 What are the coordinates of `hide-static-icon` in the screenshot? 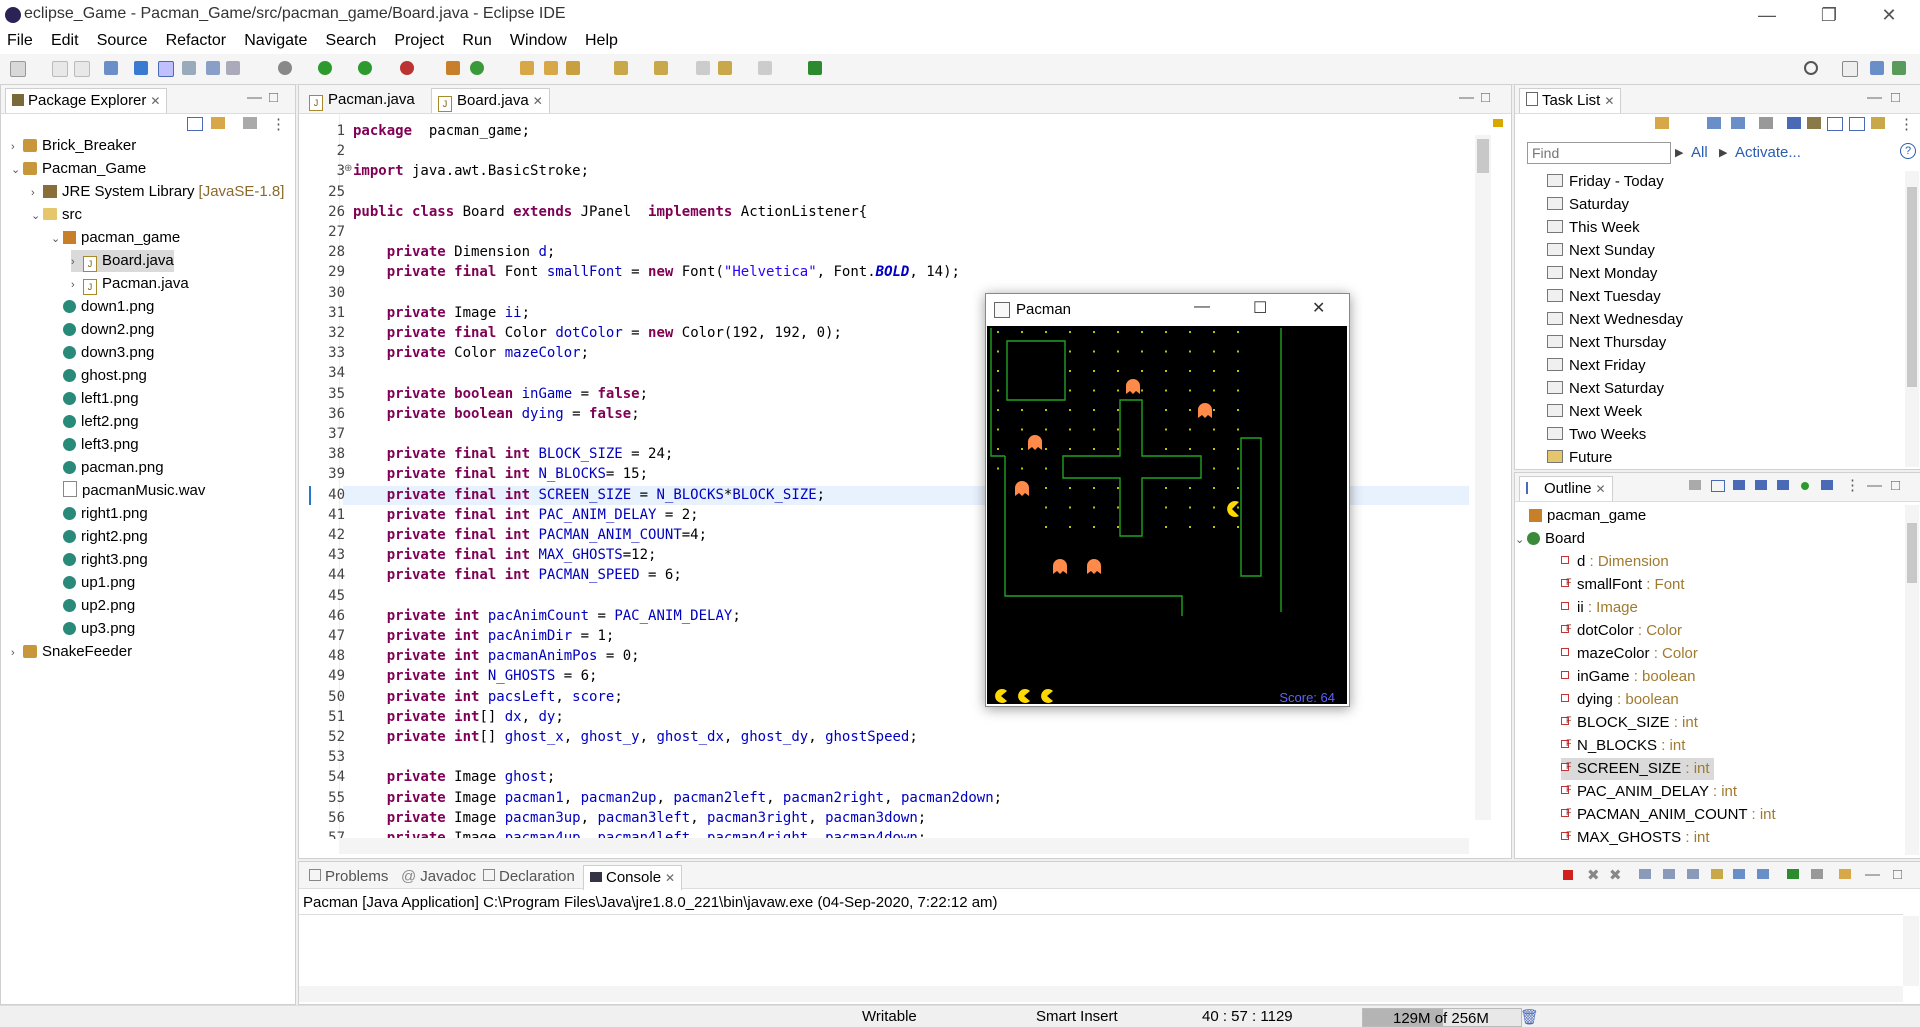 It's located at (1783, 485).